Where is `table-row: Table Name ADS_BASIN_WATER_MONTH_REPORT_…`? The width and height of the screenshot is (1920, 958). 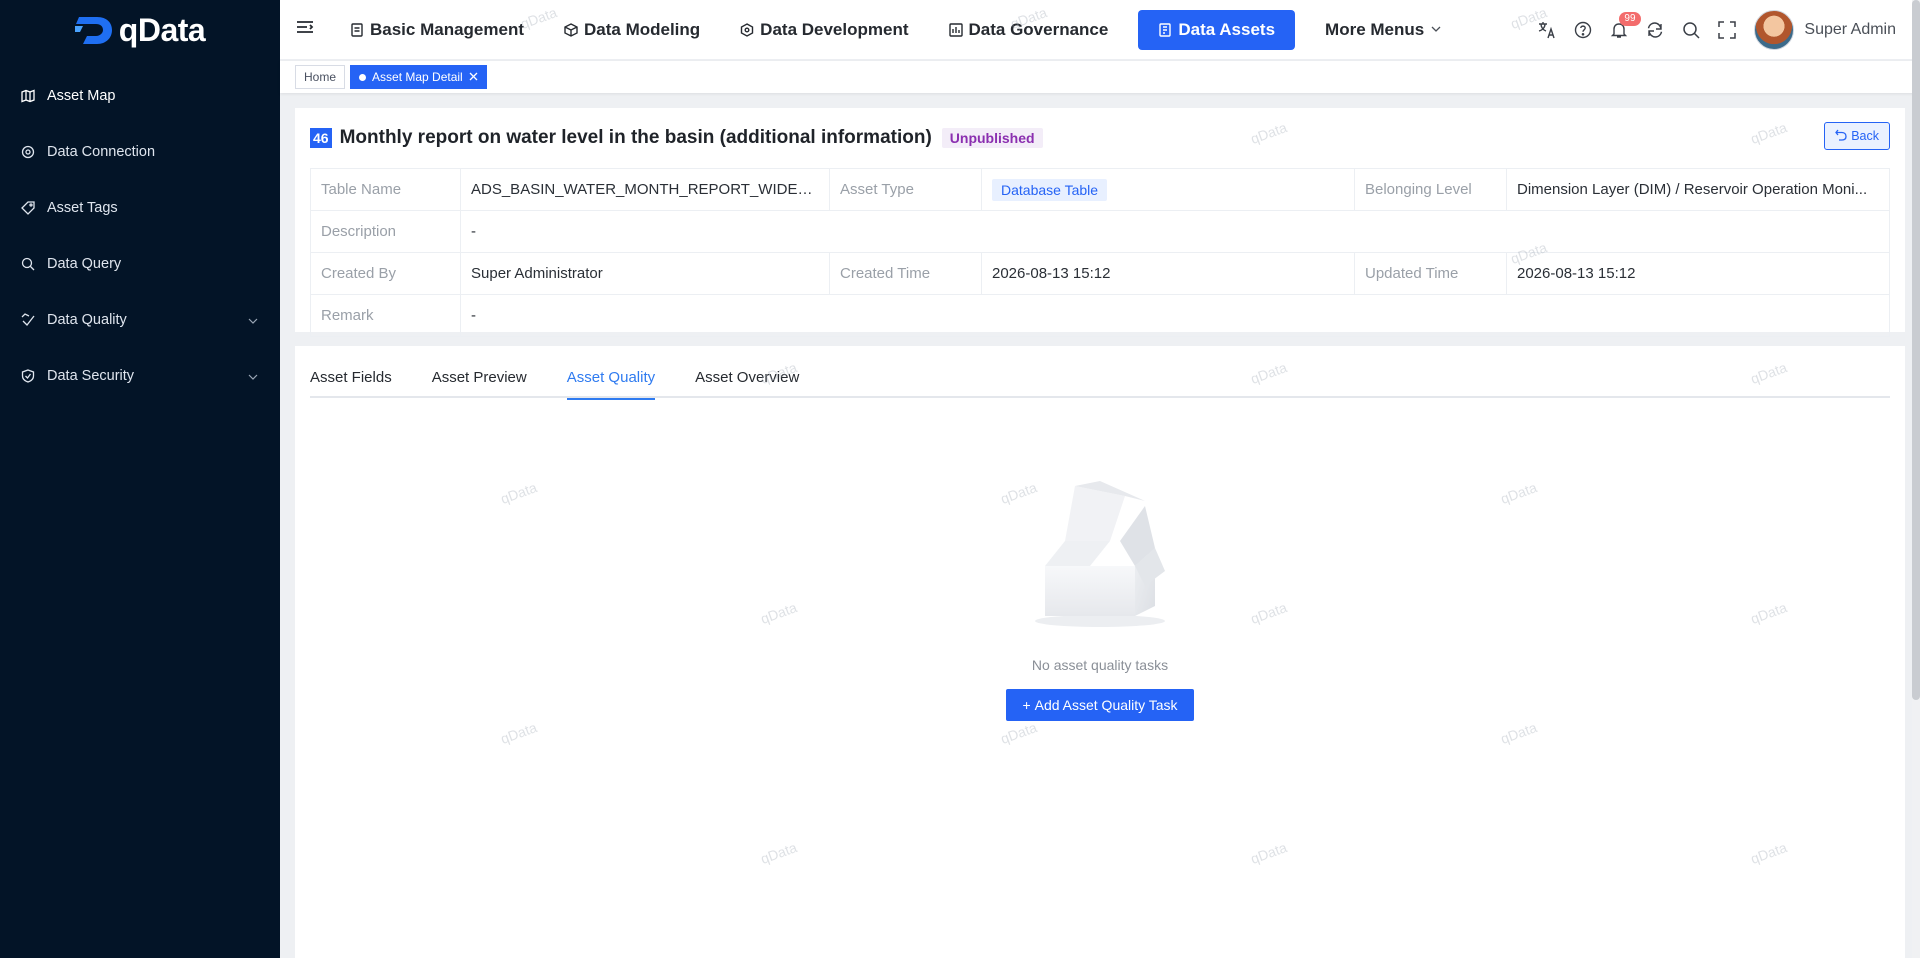 table-row: Table Name ADS_BASIN_WATER_MONTH_REPORT_… is located at coordinates (1100, 189).